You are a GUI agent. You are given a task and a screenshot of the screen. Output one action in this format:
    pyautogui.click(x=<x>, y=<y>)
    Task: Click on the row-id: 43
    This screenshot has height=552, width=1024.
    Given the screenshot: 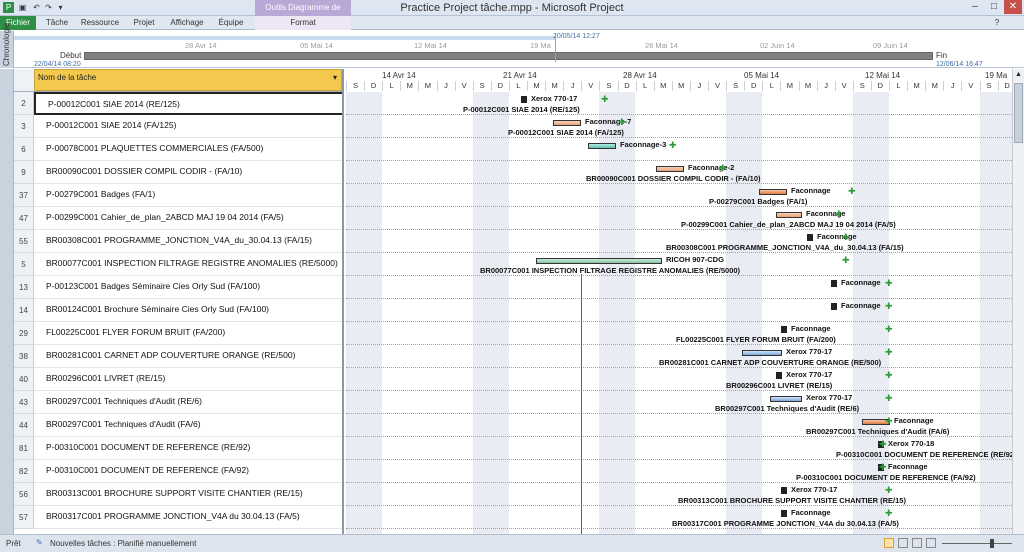 What is the action you would take?
    pyautogui.click(x=24, y=402)
    